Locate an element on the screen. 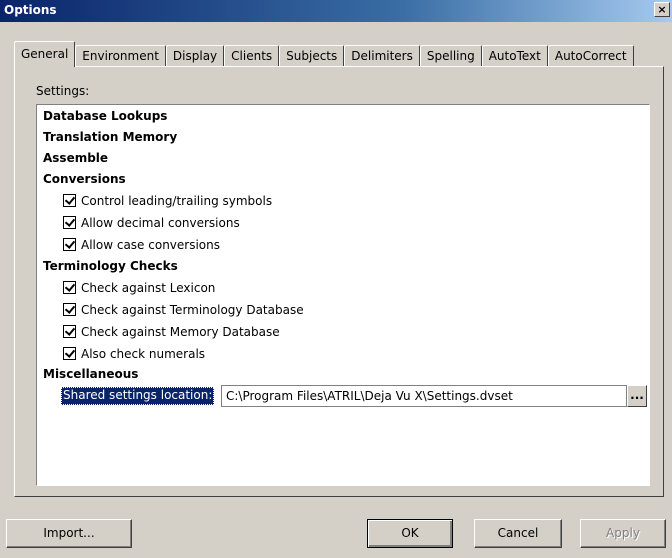 This screenshot has width=672, height=558. section-database-lookups: Database Lookups is located at coordinates (105, 116).